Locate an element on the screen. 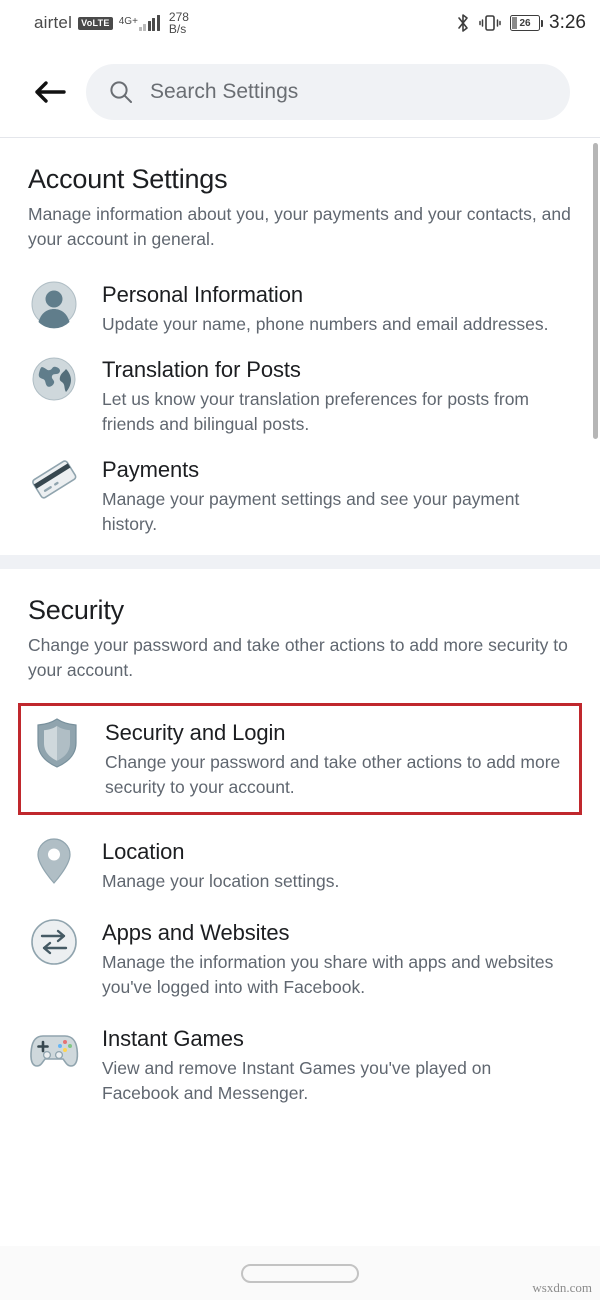 This screenshot has width=600, height=1300. signal-group: 4G+ is located at coordinates (139, 22).